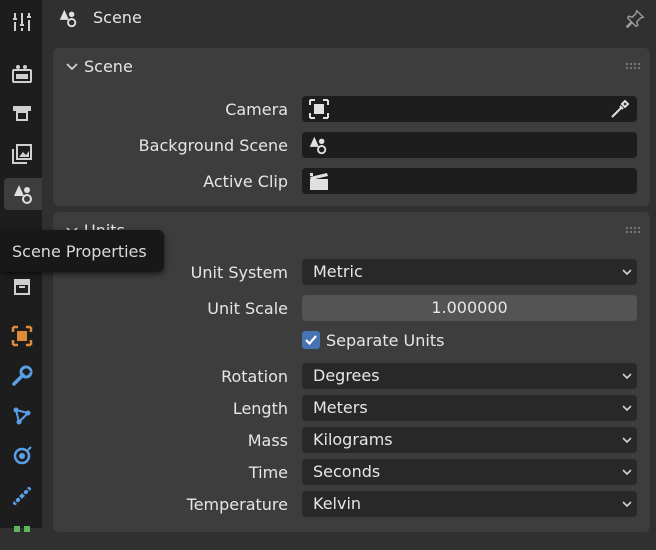 This screenshot has width=656, height=550. I want to click on collection-tab, so click(22, 286).